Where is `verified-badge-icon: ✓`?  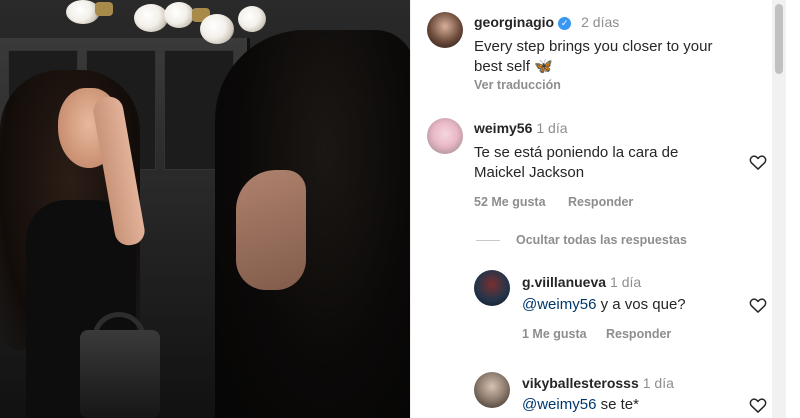
verified-badge-icon: ✓ is located at coordinates (565, 23).